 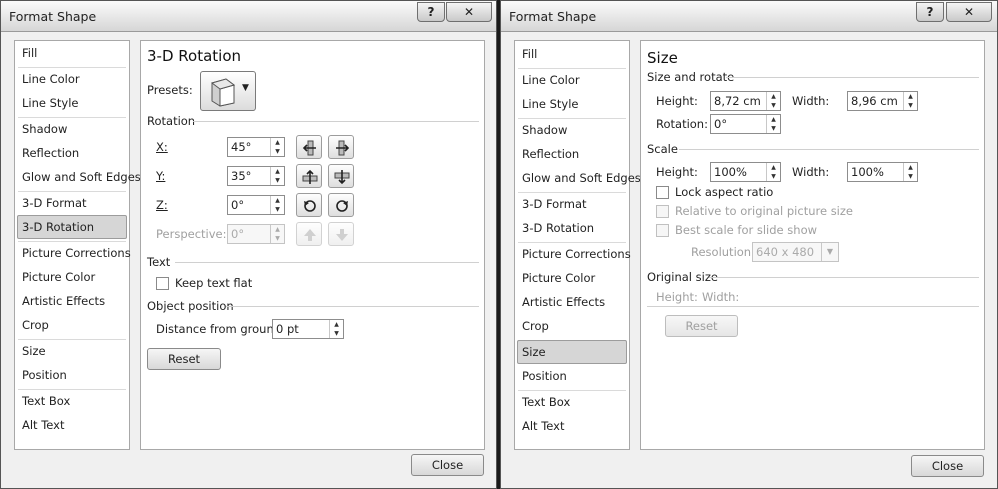 I want to click on x-rotation-value: 45°, so click(x=241, y=147).